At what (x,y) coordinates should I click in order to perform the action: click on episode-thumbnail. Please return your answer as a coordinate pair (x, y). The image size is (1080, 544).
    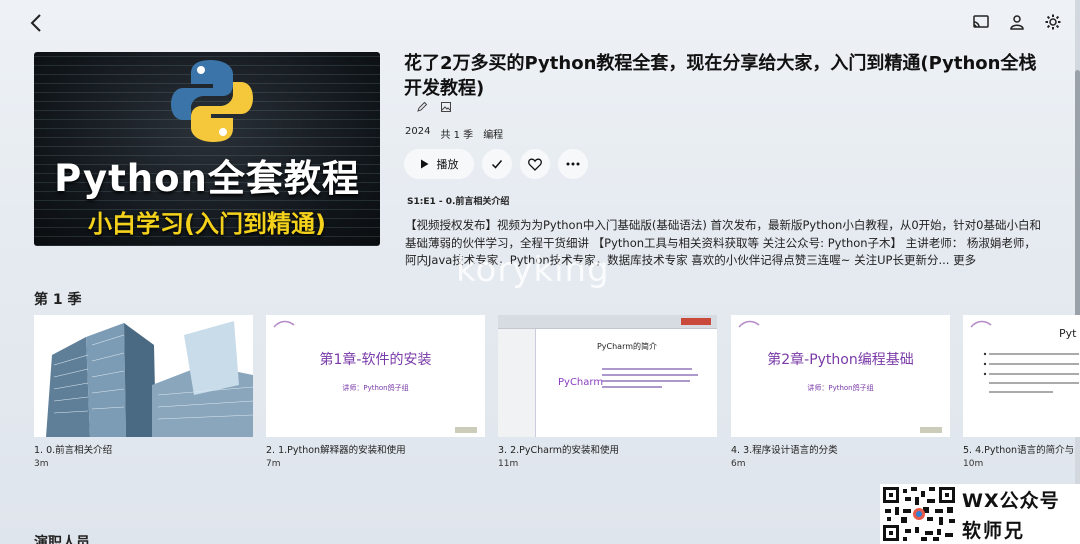
    Looking at the image, I should click on (143, 376).